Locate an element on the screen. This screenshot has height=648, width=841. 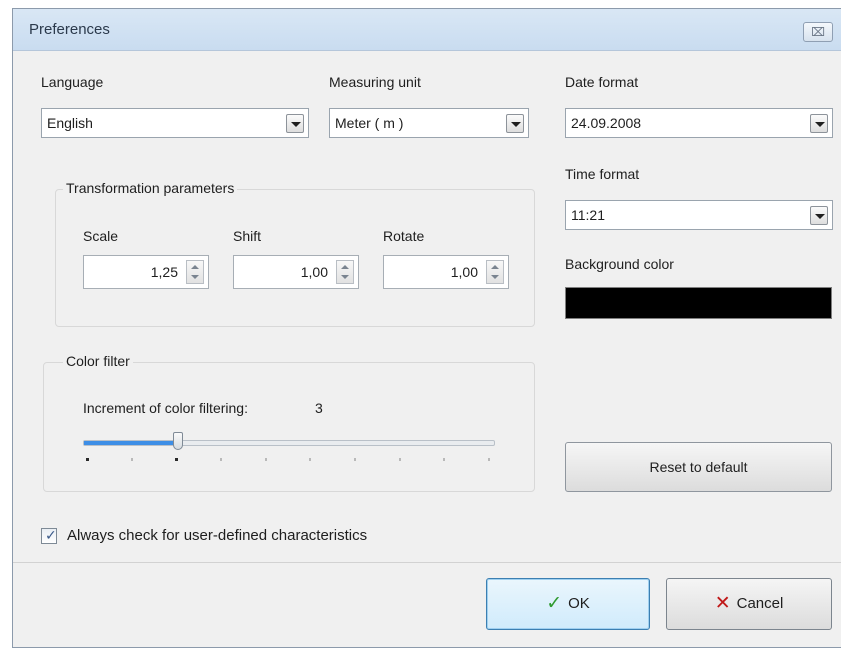
x-icon: ✕ is located at coordinates (722, 603).